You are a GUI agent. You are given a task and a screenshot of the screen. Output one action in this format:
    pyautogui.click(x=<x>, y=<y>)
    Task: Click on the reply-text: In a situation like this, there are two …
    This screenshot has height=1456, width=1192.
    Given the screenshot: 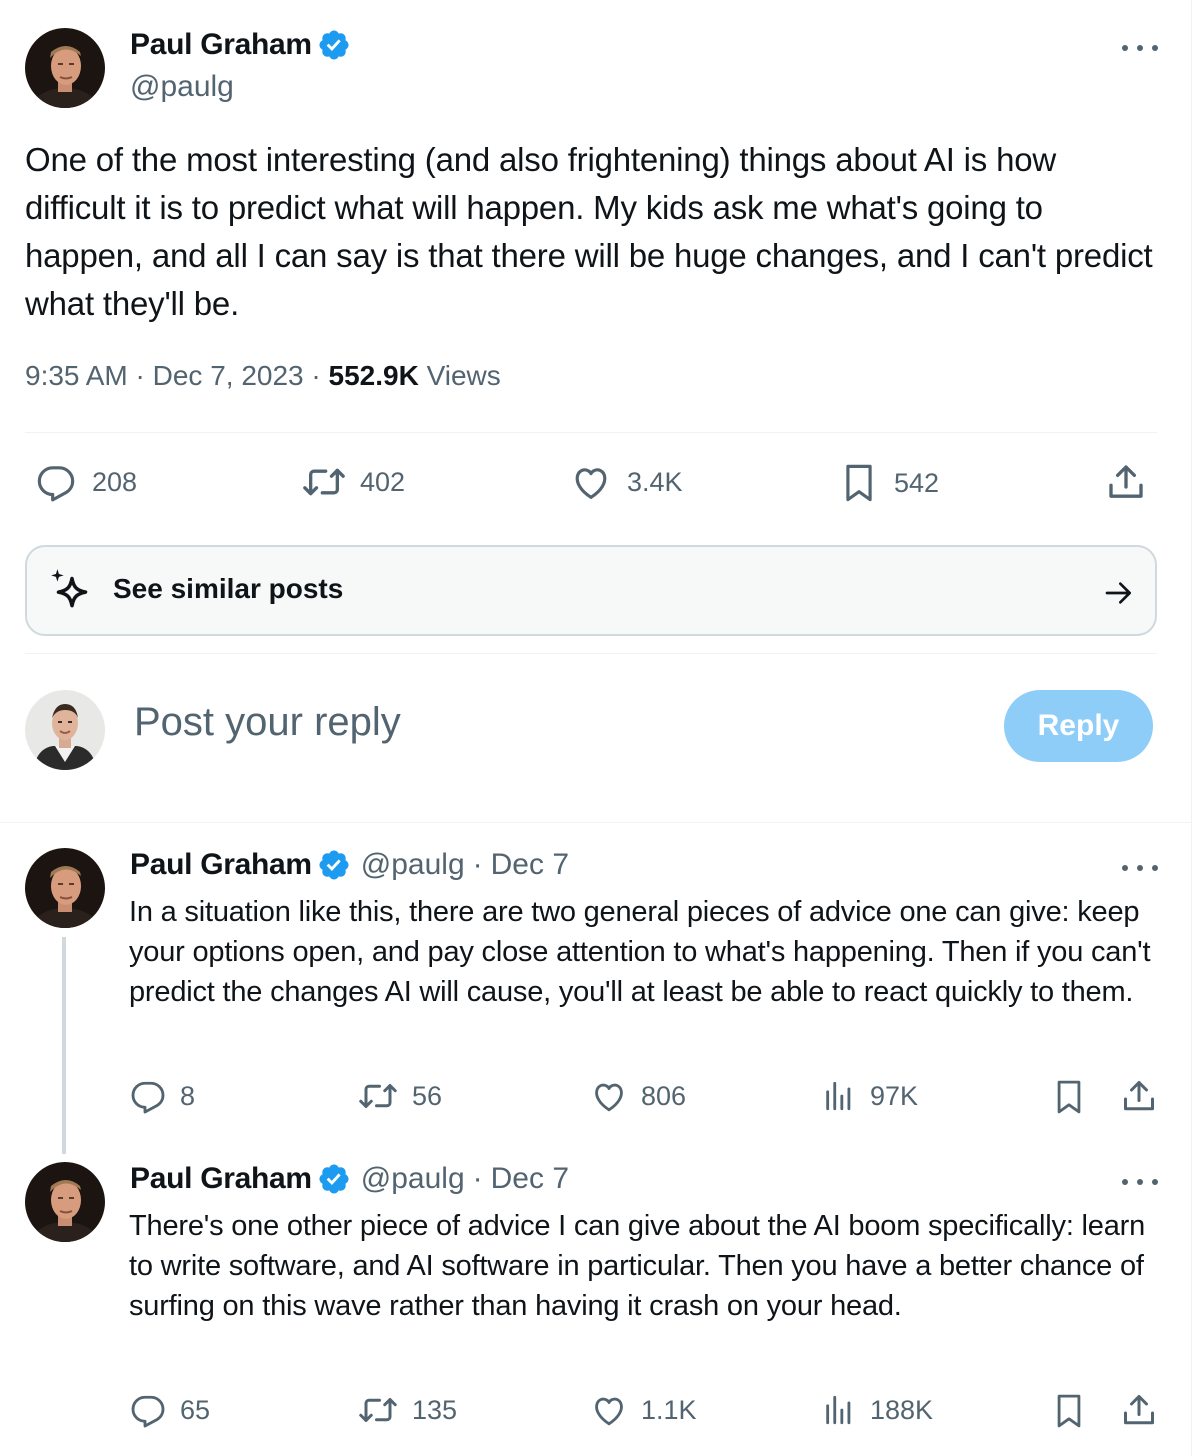 What is the action you would take?
    pyautogui.click(x=640, y=952)
    